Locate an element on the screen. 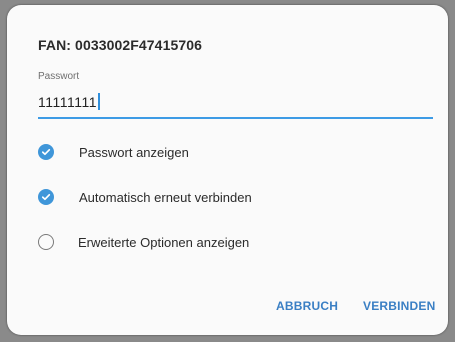  show-password-label: Passwort anzeigen is located at coordinates (134, 152).